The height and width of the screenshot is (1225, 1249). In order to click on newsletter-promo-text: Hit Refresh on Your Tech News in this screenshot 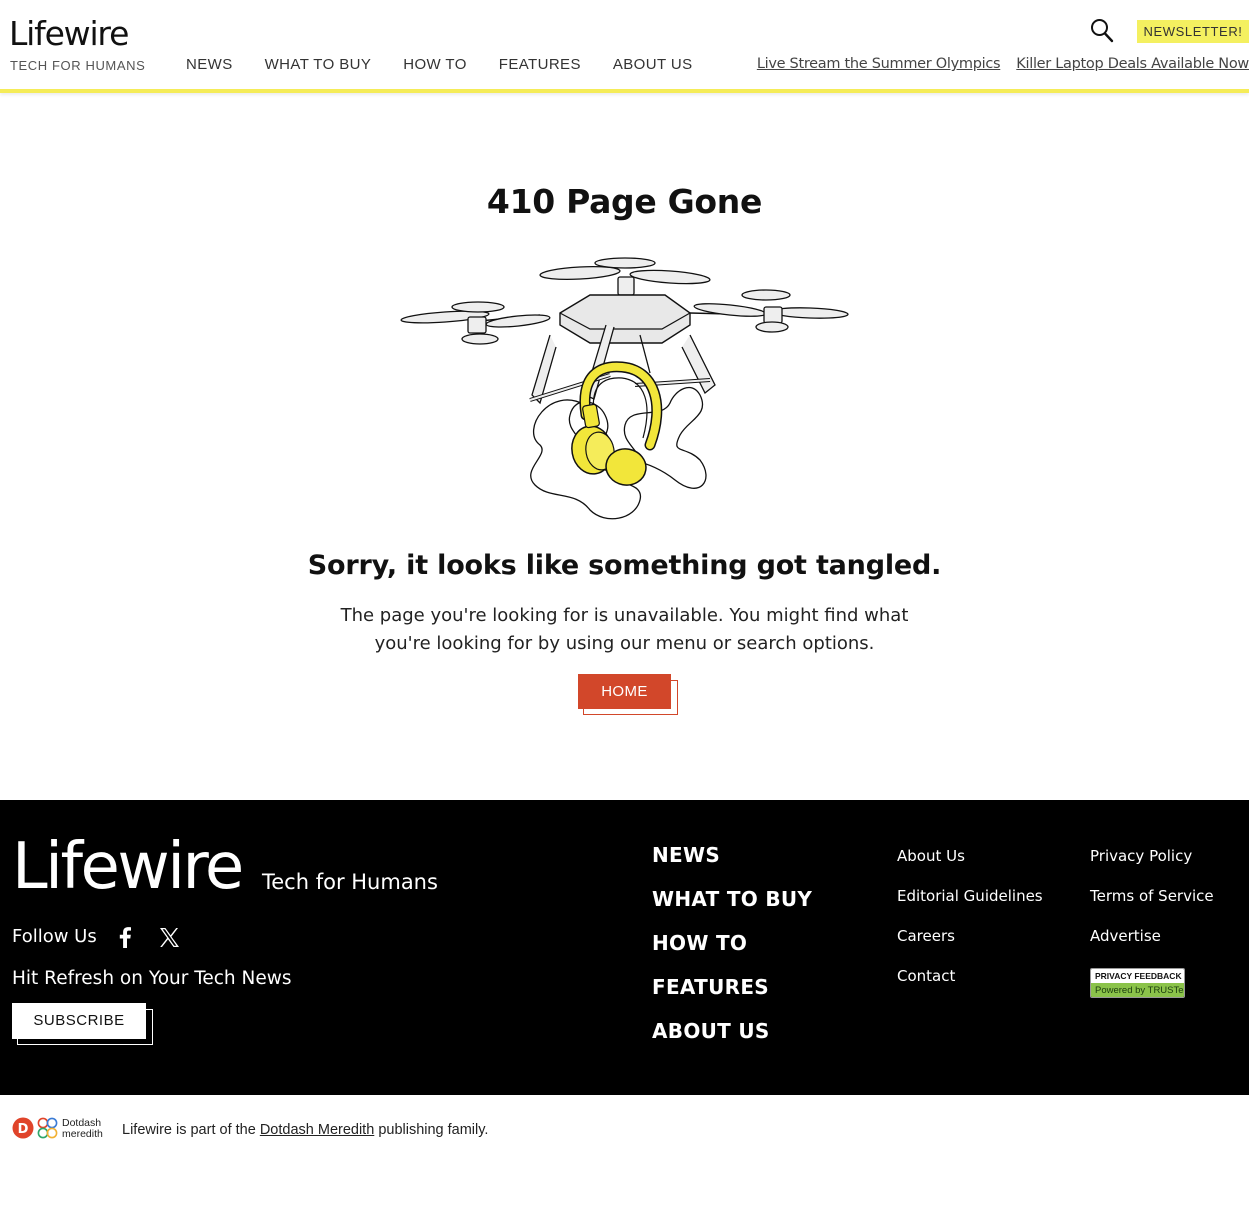, I will do `click(152, 978)`.